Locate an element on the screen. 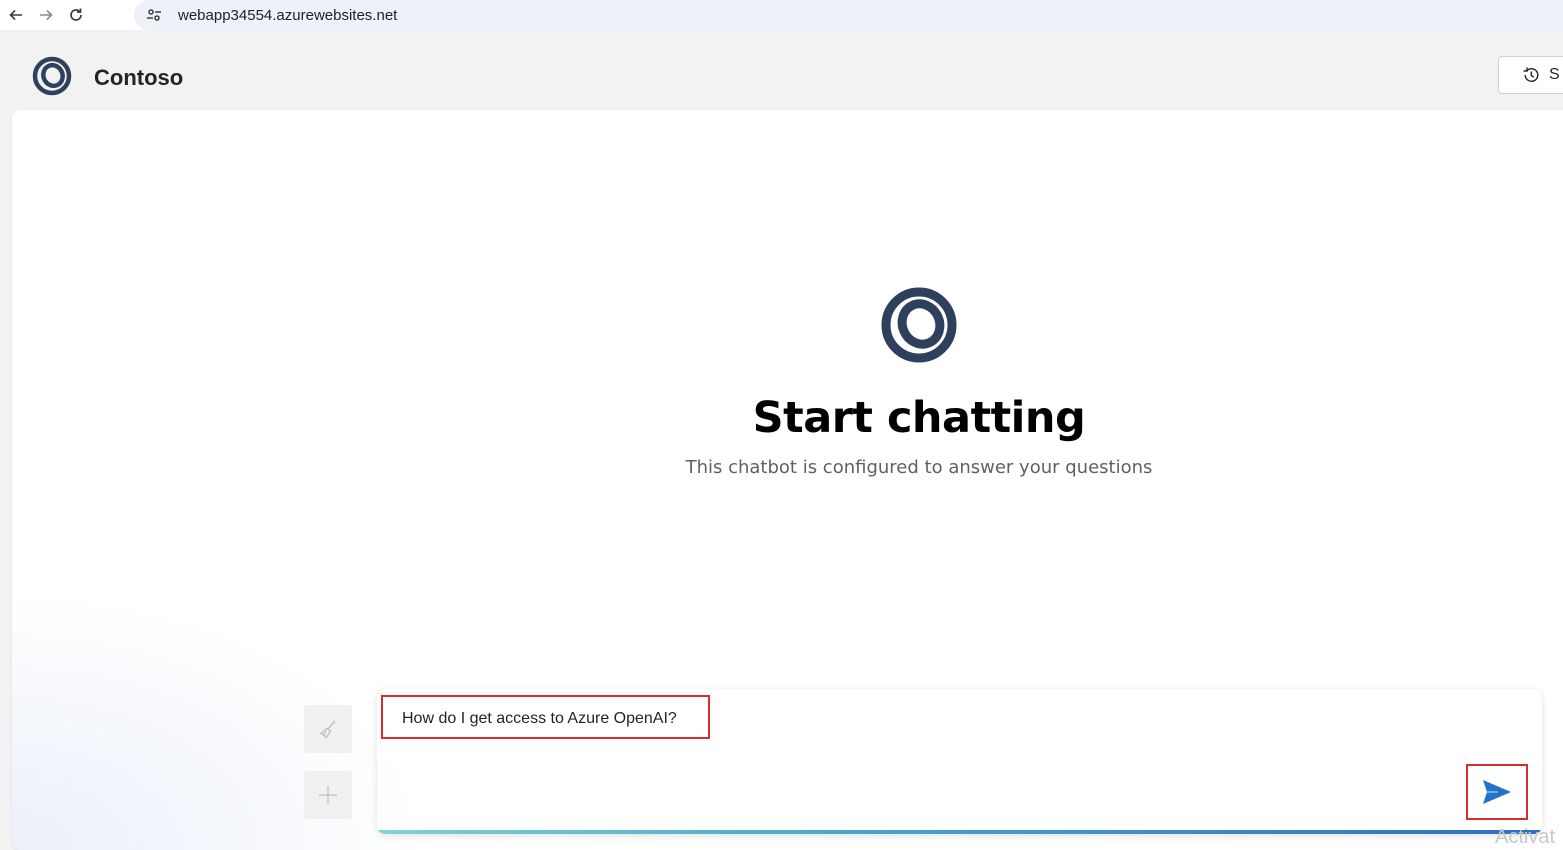 This screenshot has width=1563, height=850. browser-toolbar: webapp34554.azurewebsites.net is located at coordinates (781, 15).